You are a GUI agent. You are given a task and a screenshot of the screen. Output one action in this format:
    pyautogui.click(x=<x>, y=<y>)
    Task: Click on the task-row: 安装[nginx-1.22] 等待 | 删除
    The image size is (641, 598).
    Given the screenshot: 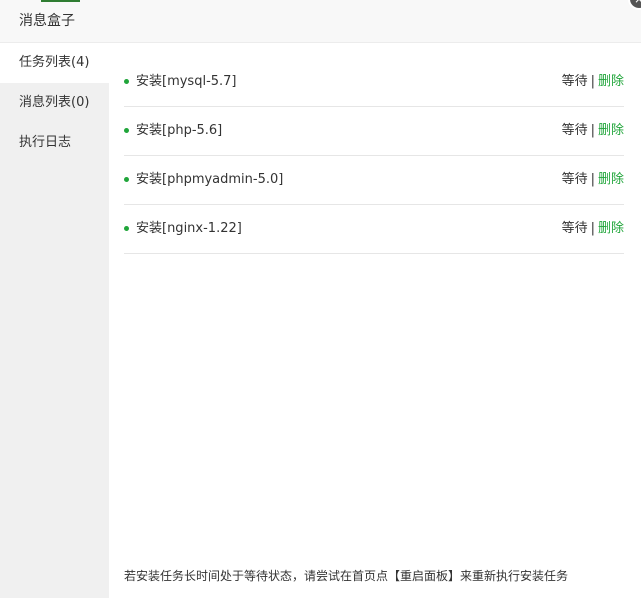 What is the action you would take?
    pyautogui.click(x=374, y=229)
    